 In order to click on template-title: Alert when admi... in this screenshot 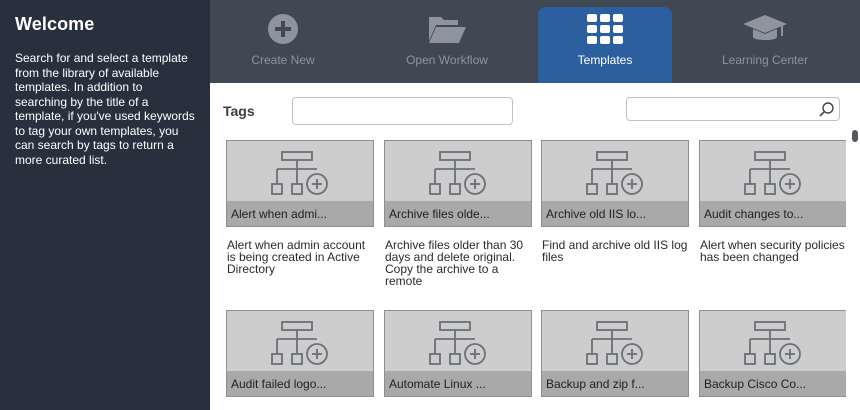, I will do `click(300, 213)`.